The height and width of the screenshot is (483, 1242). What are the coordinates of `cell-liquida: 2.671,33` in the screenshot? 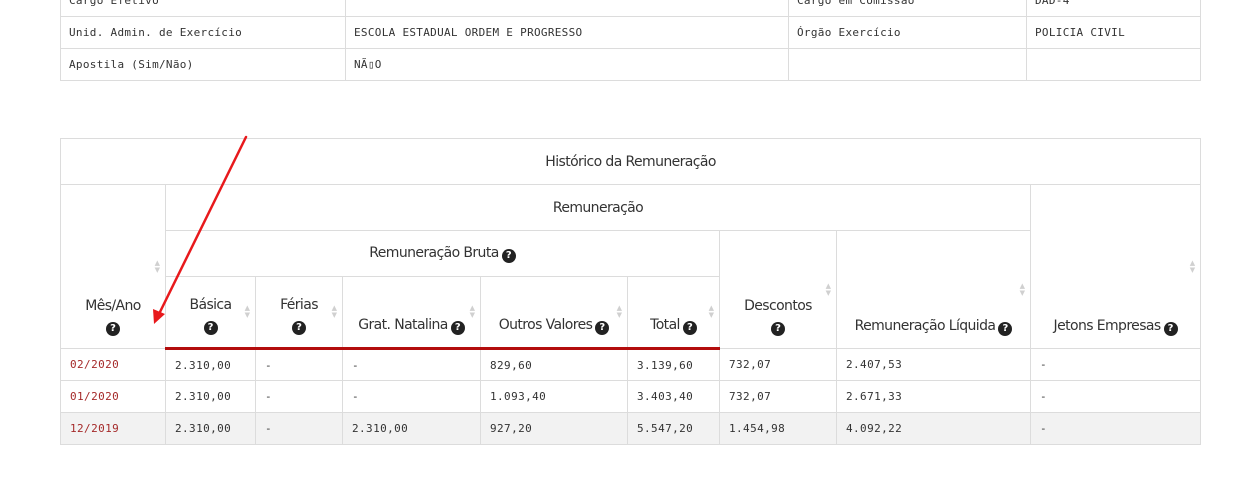 It's located at (933, 396).